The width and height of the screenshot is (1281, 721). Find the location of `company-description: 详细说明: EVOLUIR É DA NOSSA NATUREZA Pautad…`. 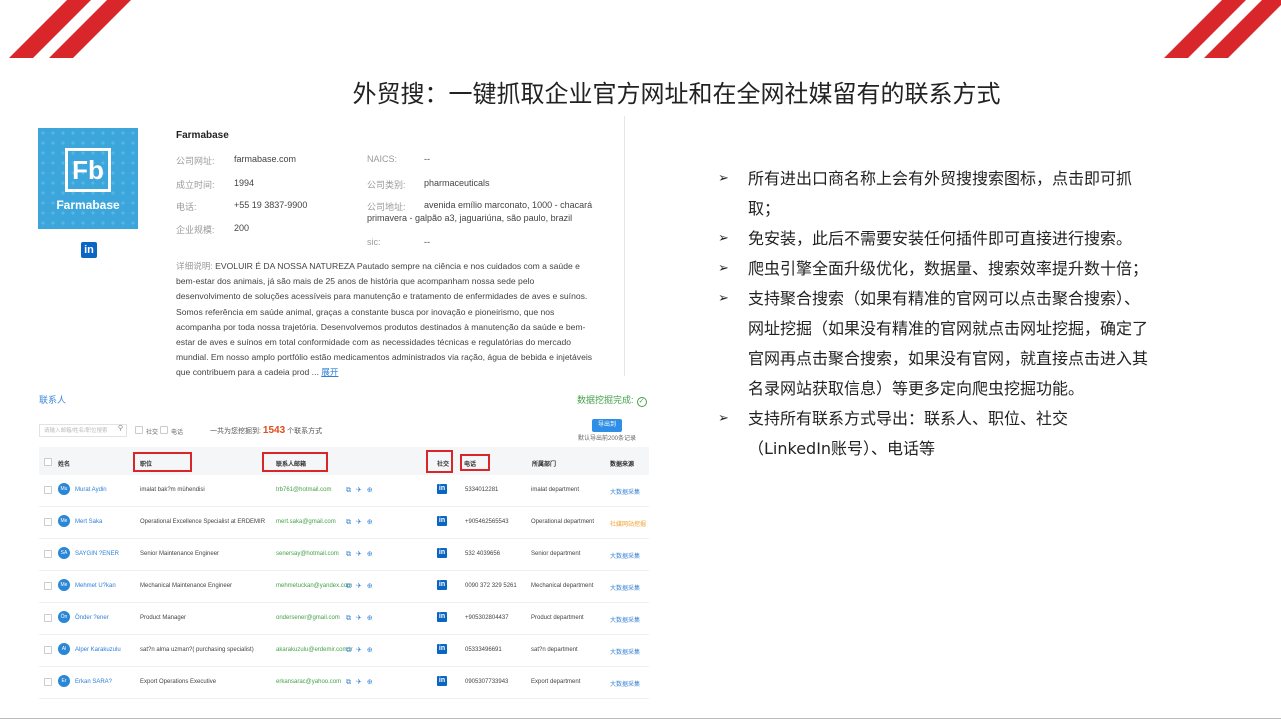

company-description: 详细说明: EVOLUIR É DA NOSSA NATUREZA Pautad… is located at coordinates (388, 320).